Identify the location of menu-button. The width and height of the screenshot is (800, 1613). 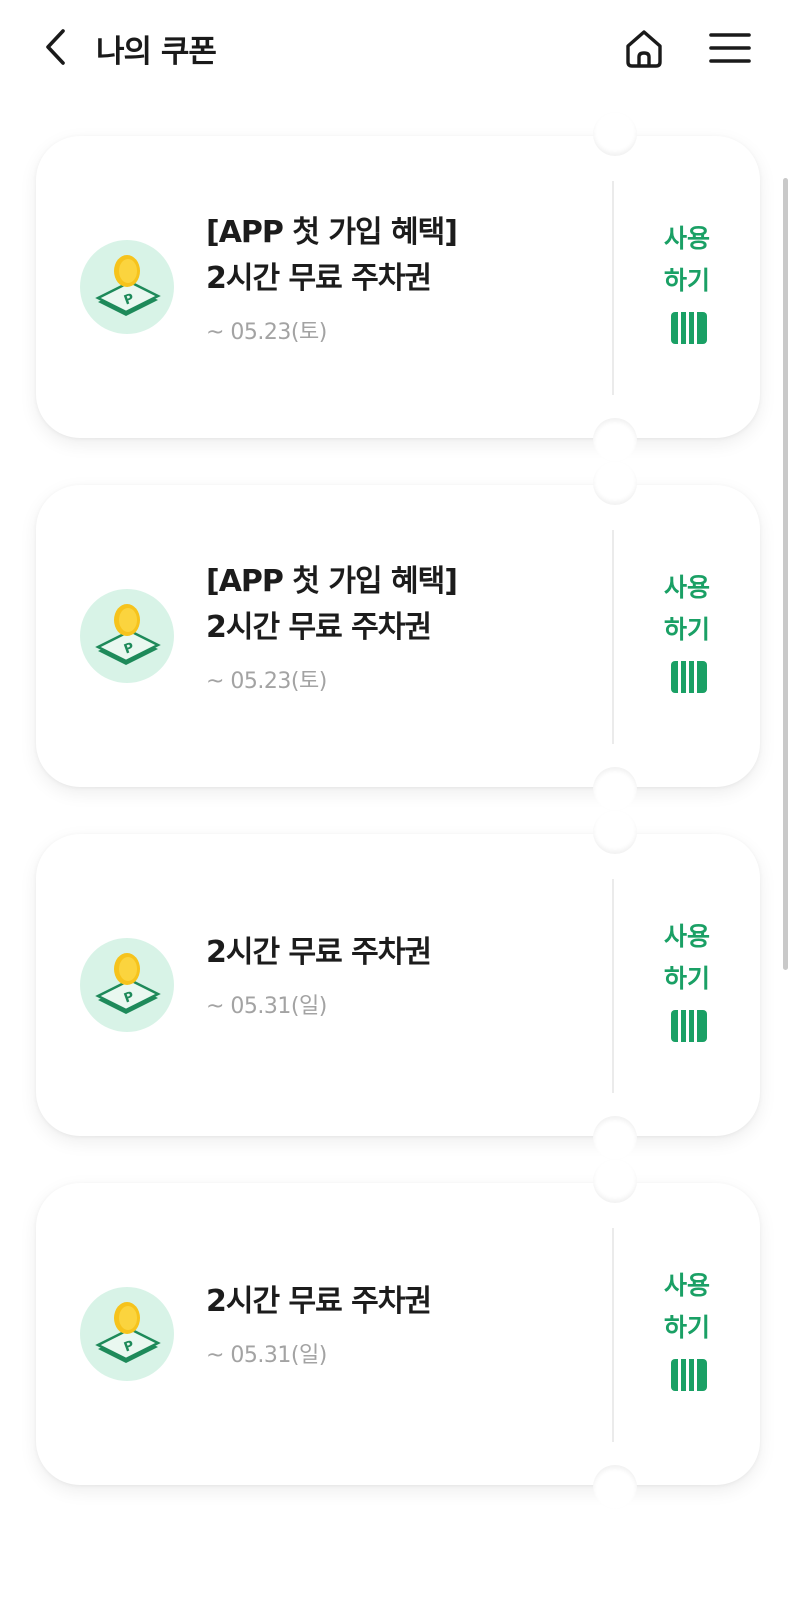
(730, 48).